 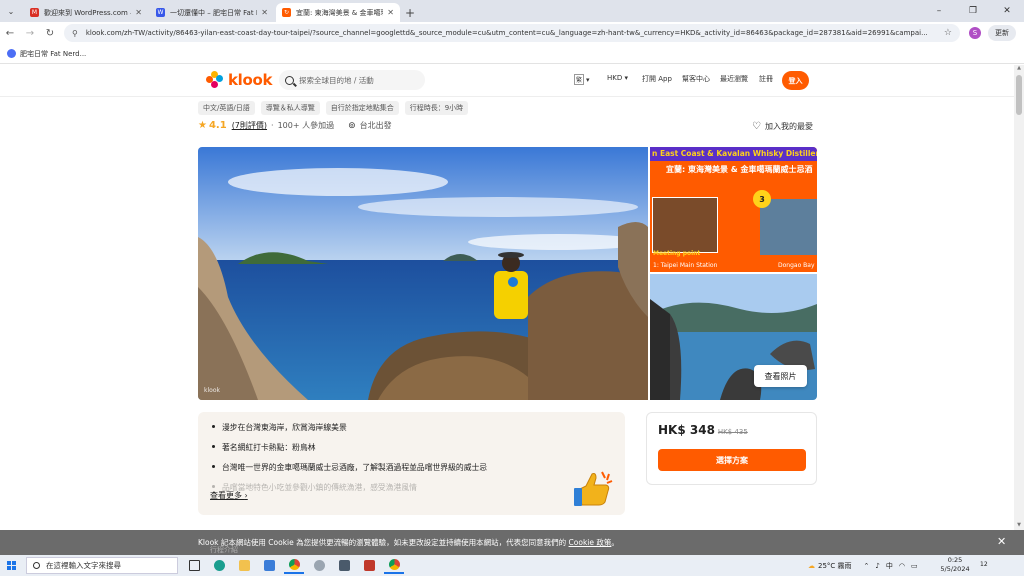 I want to click on store-icon, so click(x=269, y=565).